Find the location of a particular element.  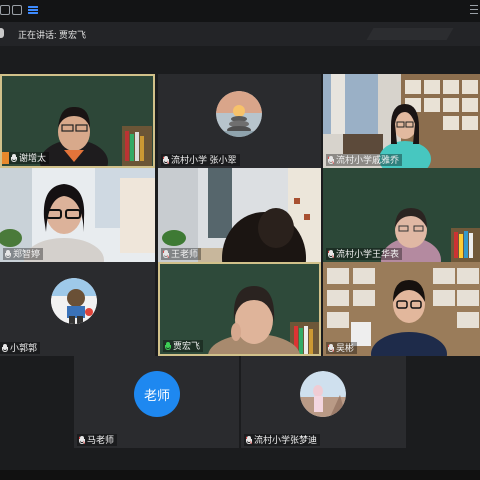

participant-label: 郑智婷 is located at coordinates (23, 254).